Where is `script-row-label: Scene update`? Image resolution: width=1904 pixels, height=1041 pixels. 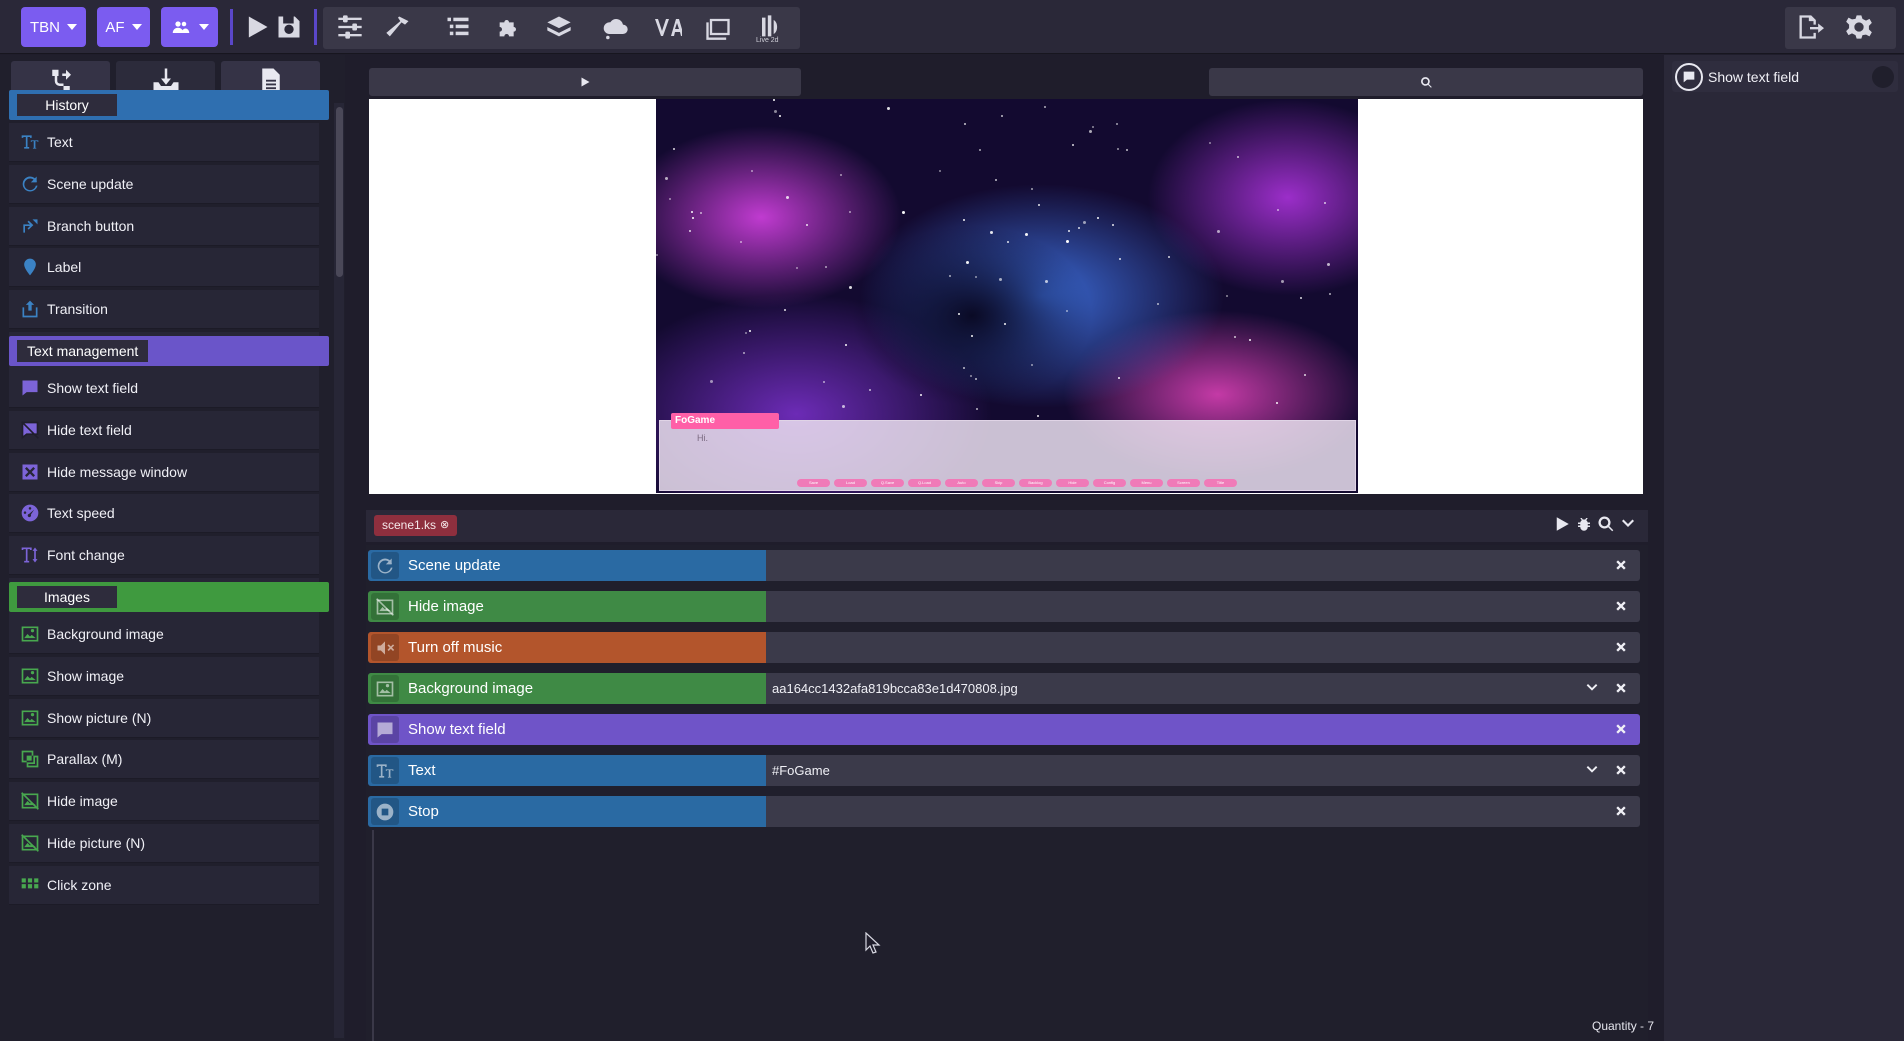
script-row-label: Scene update is located at coordinates (454, 565).